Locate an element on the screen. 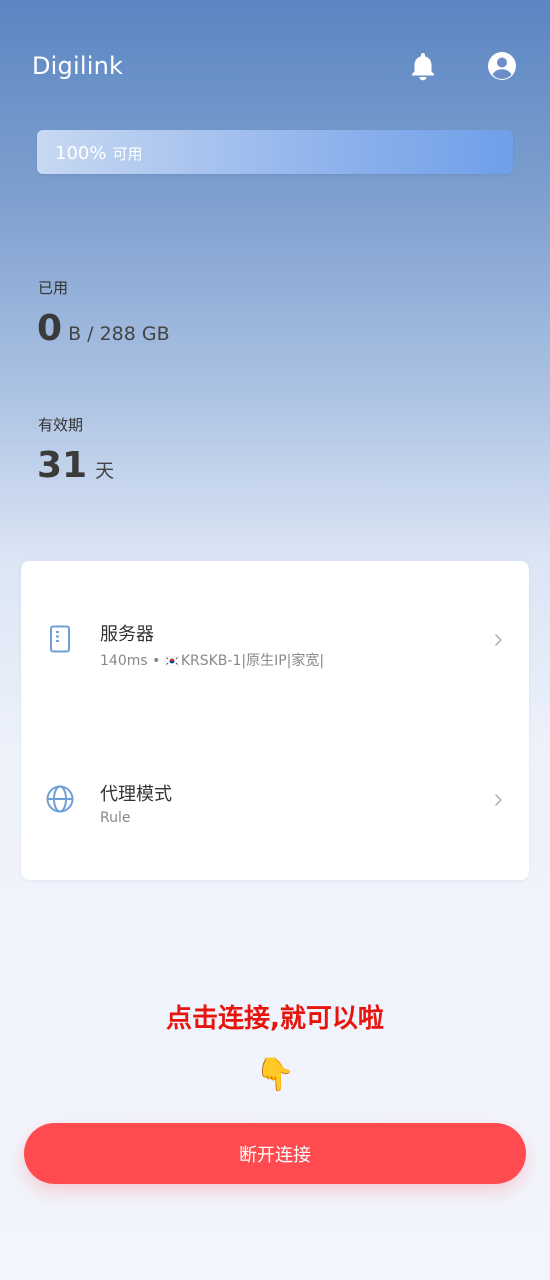  validity-label: 有效期 is located at coordinates (61, 425).